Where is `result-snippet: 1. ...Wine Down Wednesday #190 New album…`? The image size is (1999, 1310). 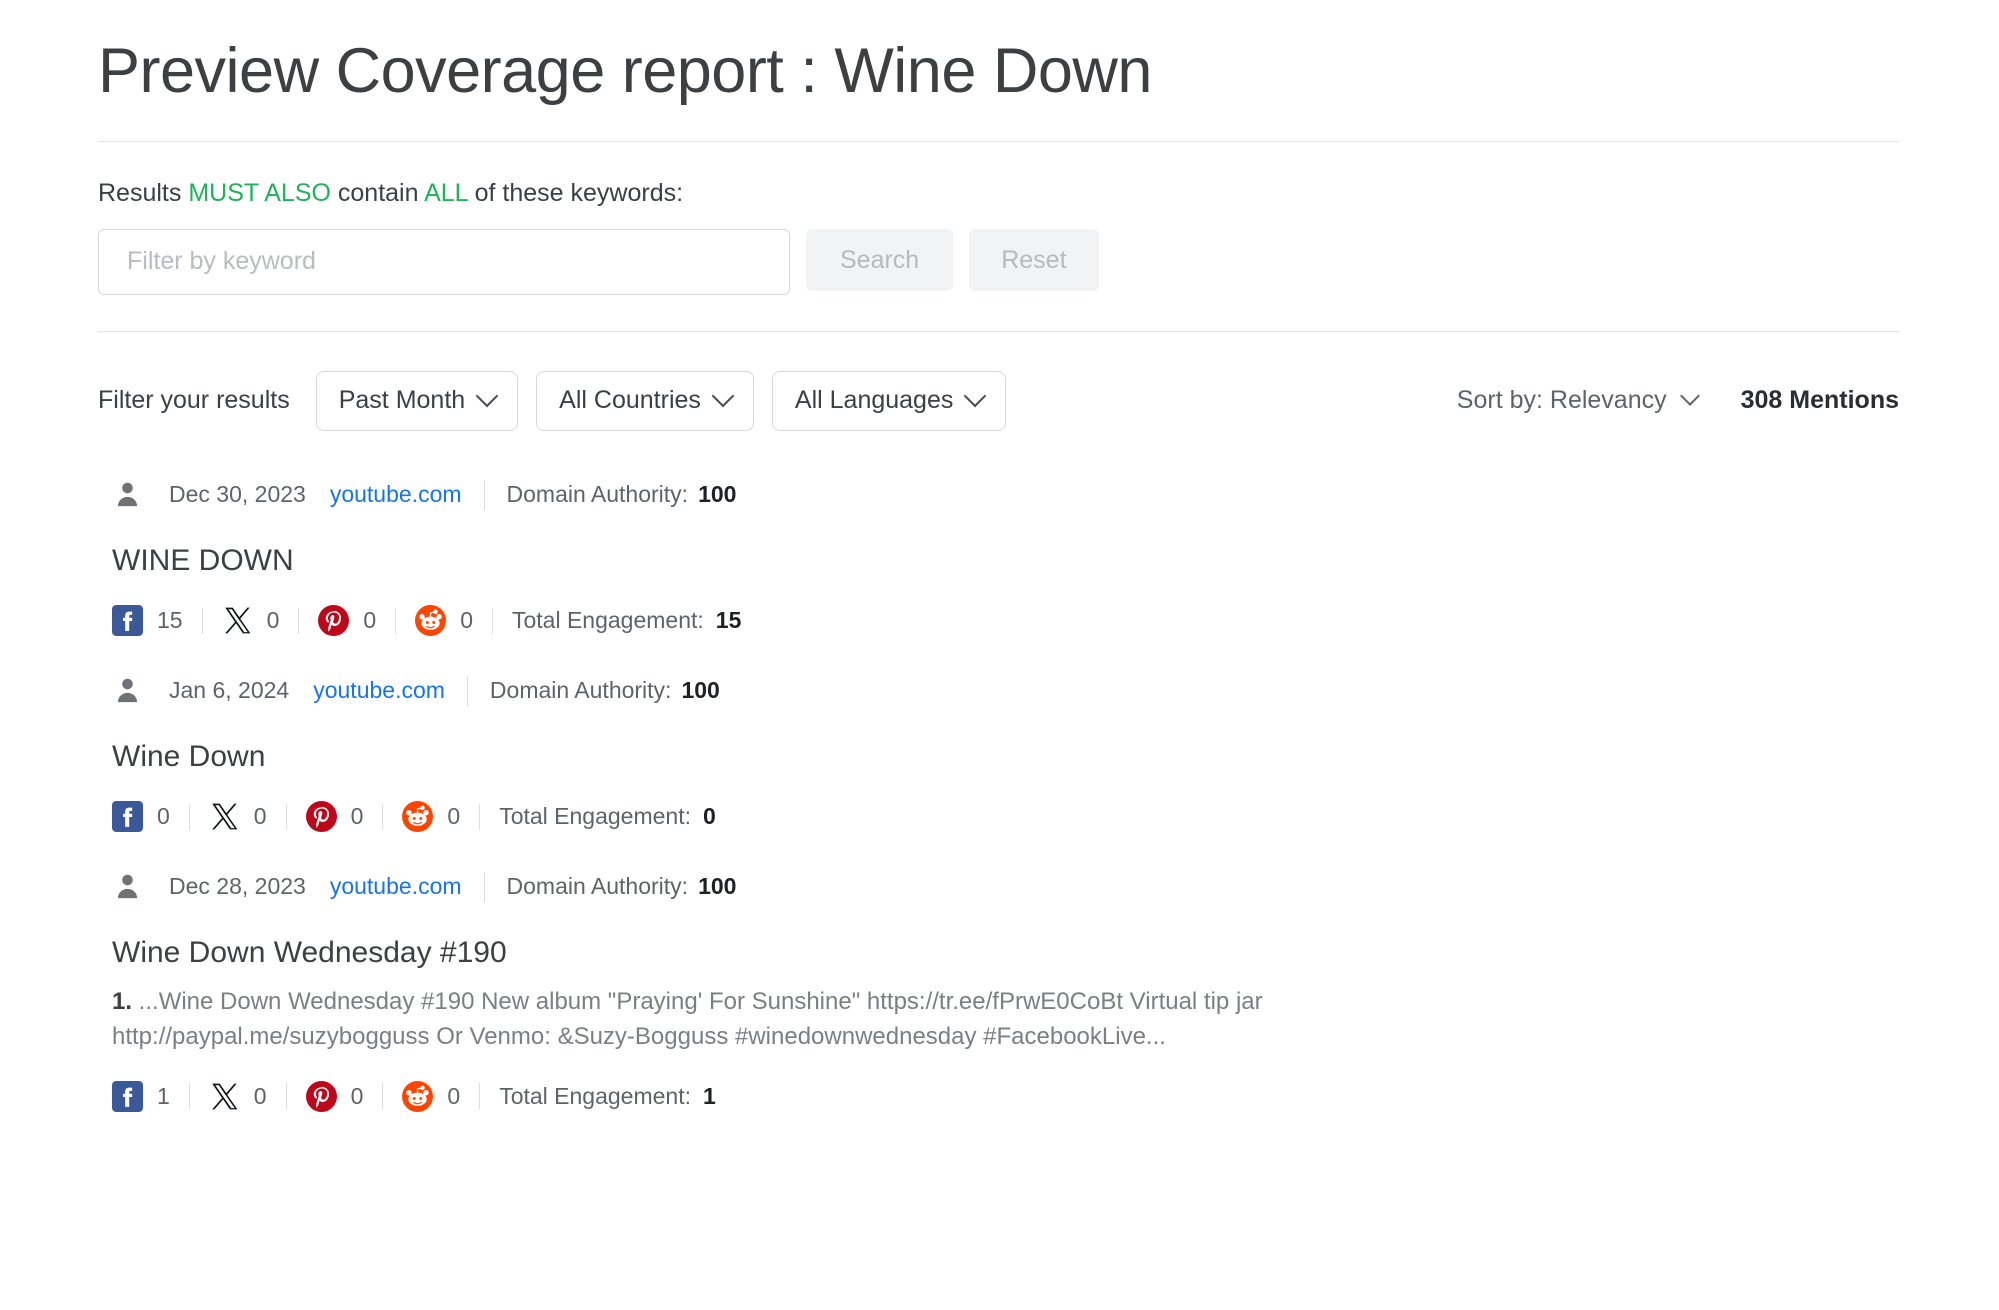 result-snippet: 1. ...Wine Down Wednesday #190 New album… is located at coordinates (807, 1020).